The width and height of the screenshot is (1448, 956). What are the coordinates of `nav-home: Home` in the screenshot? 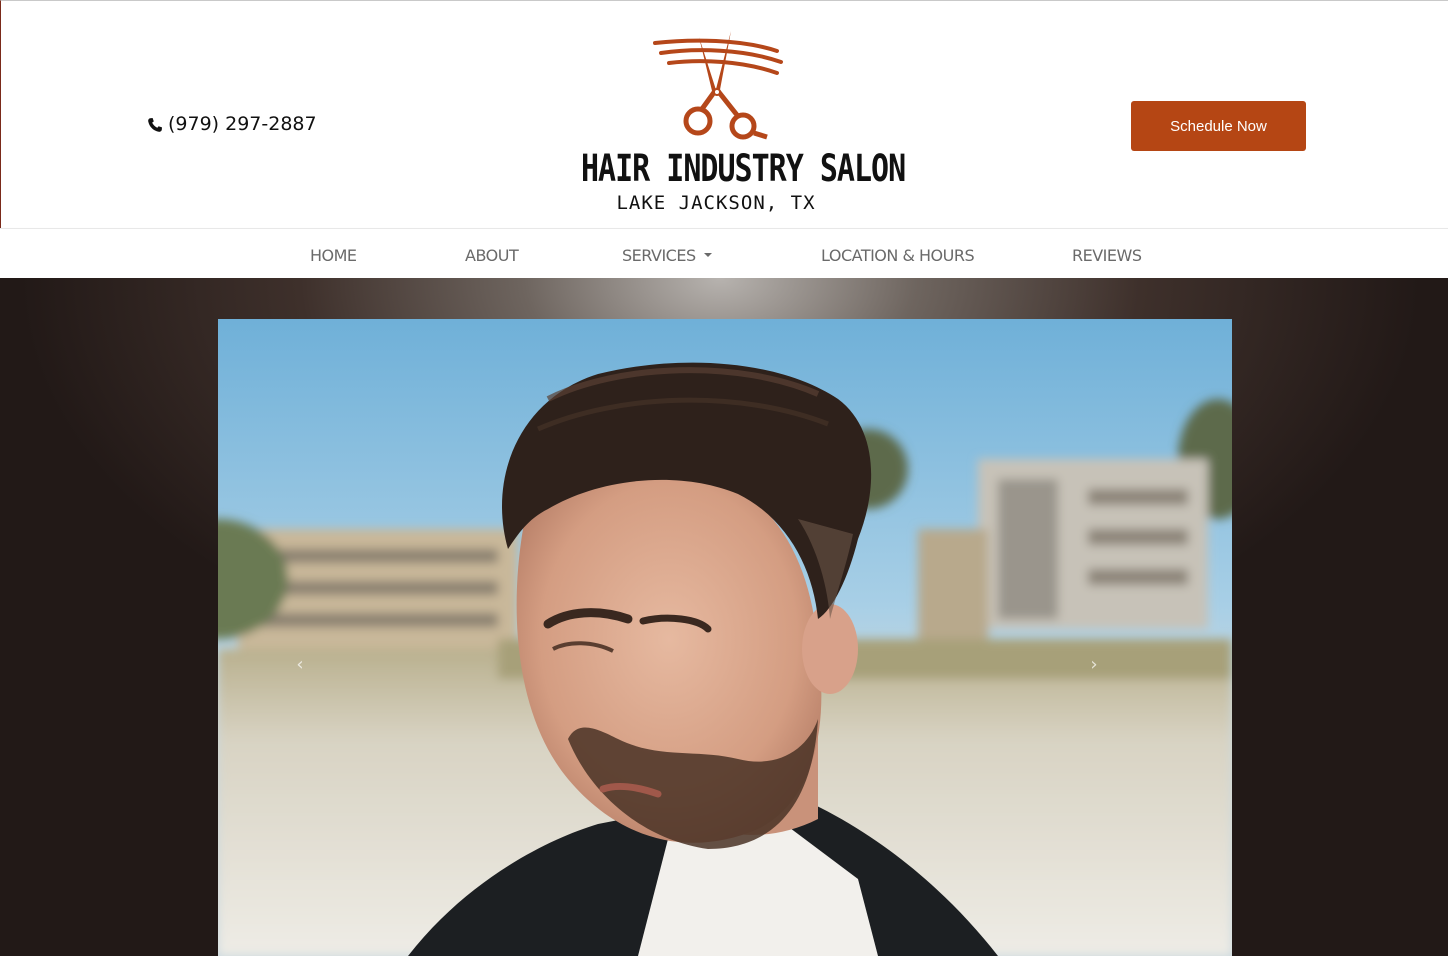 It's located at (333, 255).